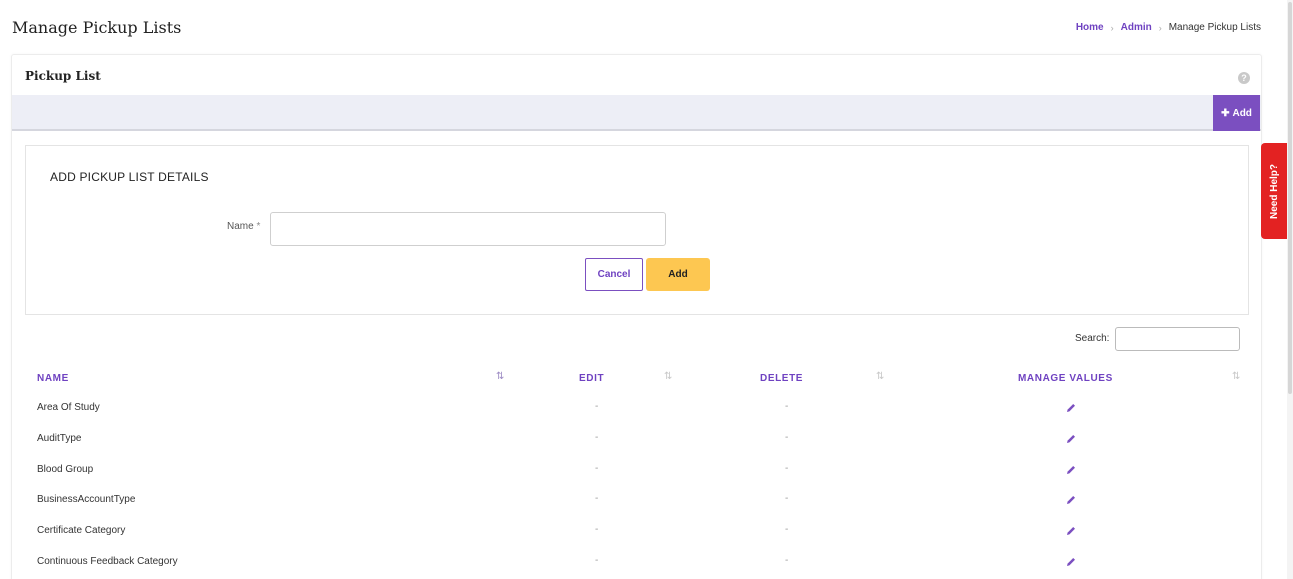 The width and height of the screenshot is (1293, 579). Describe the element at coordinates (1065, 378) in the screenshot. I see `column-header-manage-values: MANAGE VALUES` at that location.